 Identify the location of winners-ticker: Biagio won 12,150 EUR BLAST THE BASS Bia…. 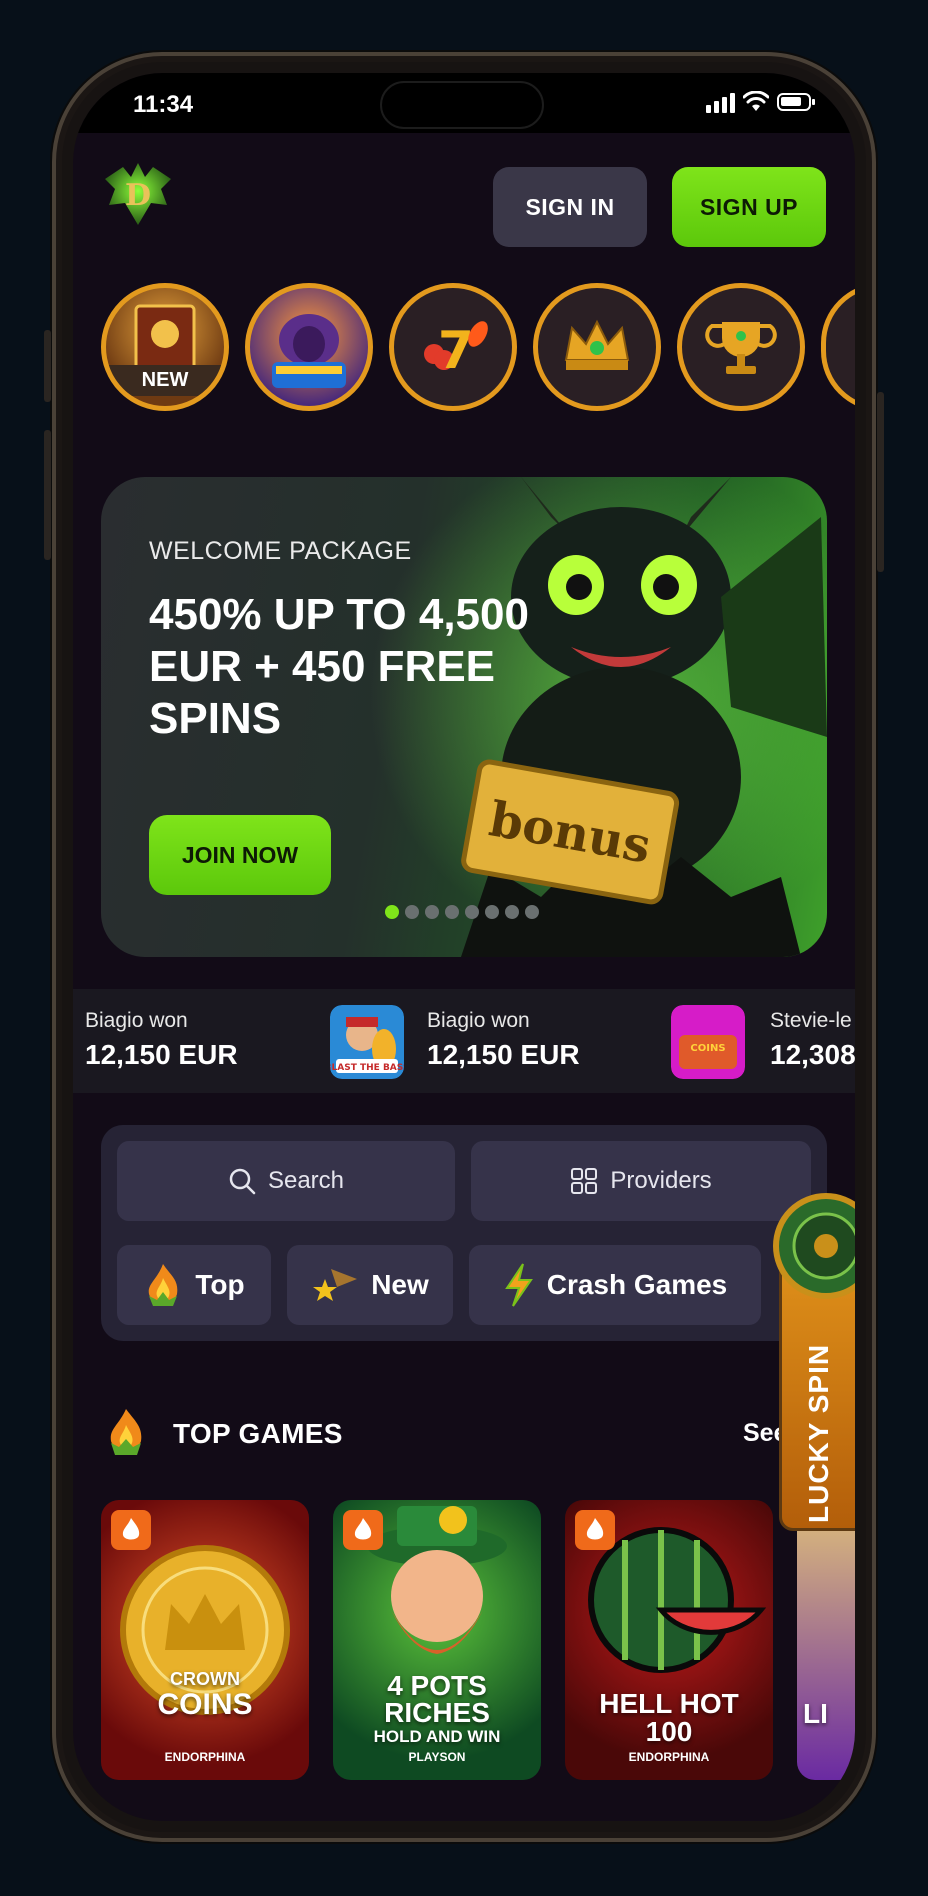
(464, 1041).